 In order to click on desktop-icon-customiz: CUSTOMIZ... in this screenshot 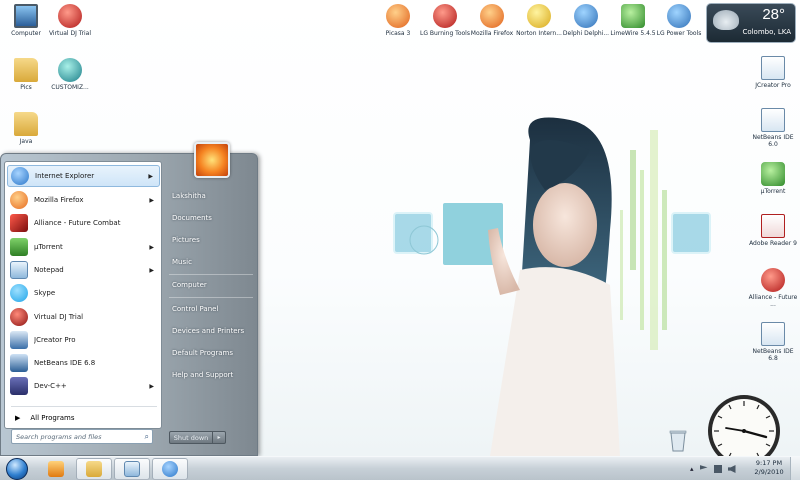, I will do `click(70, 74)`.